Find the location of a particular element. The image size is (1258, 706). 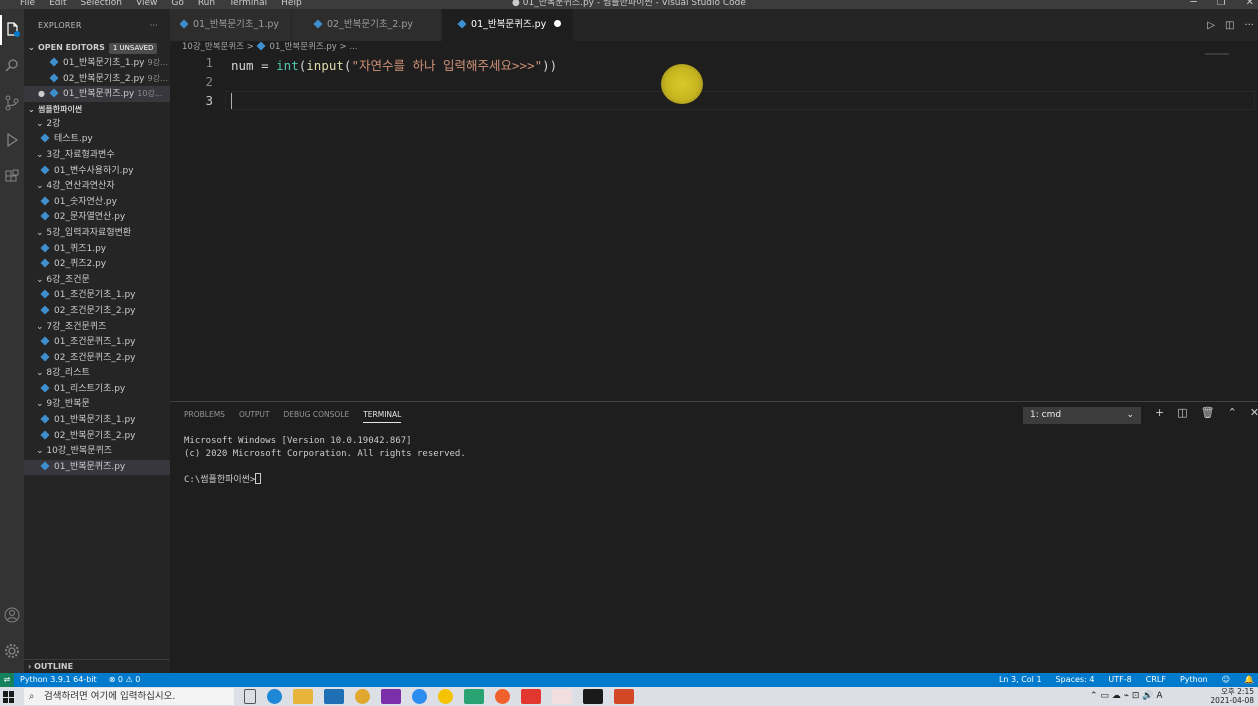

tab-problems: PROBLEMS is located at coordinates (204, 416).